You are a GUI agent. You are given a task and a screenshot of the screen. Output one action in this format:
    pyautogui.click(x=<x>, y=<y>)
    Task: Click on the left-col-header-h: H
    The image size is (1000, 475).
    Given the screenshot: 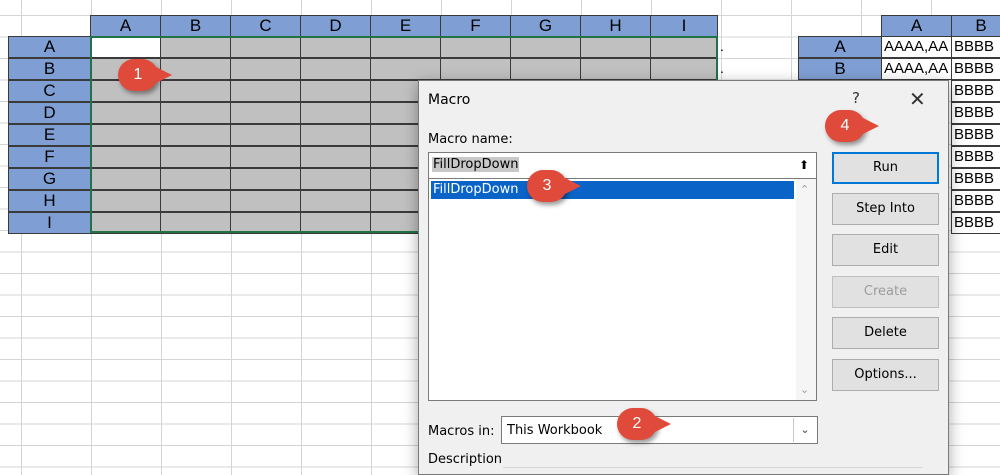 What is the action you would take?
    pyautogui.click(x=615, y=26)
    